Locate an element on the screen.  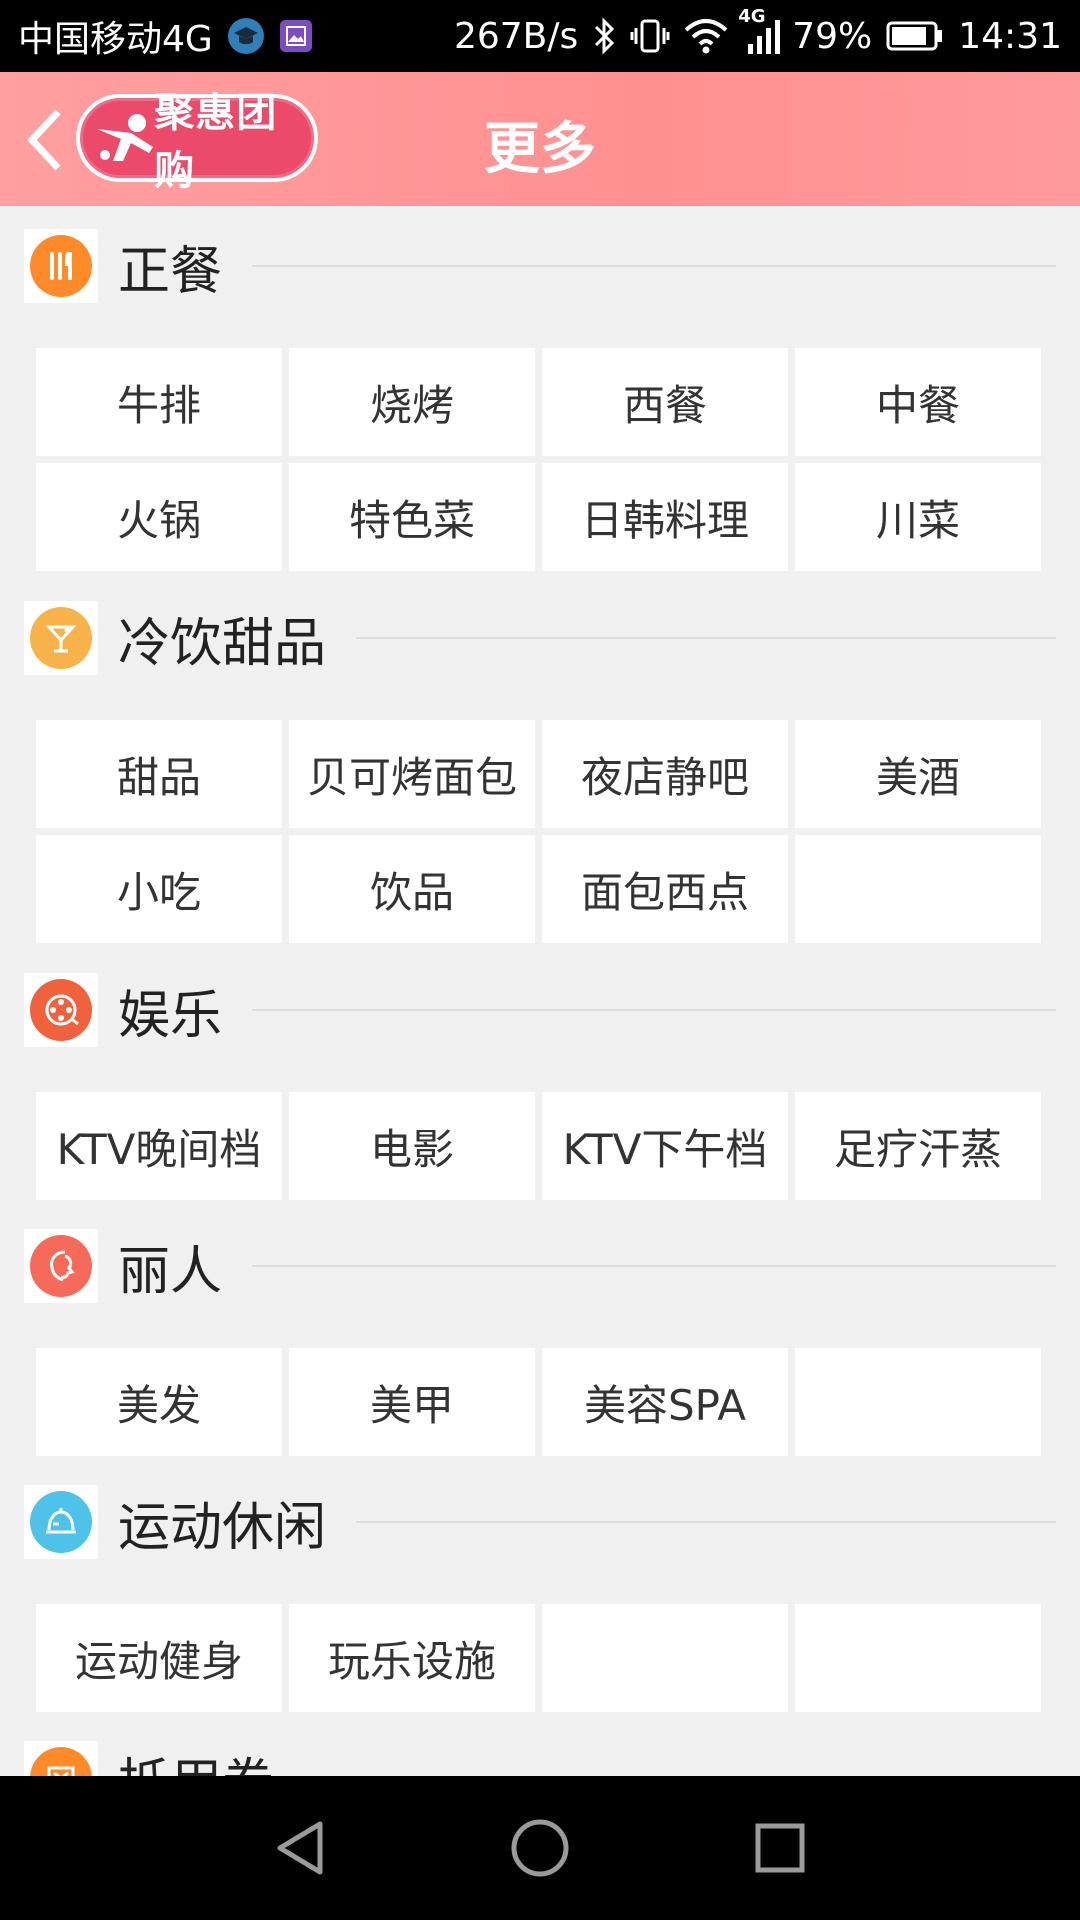
category-item-bread-pastry: 面包西点 is located at coordinates (665, 889).